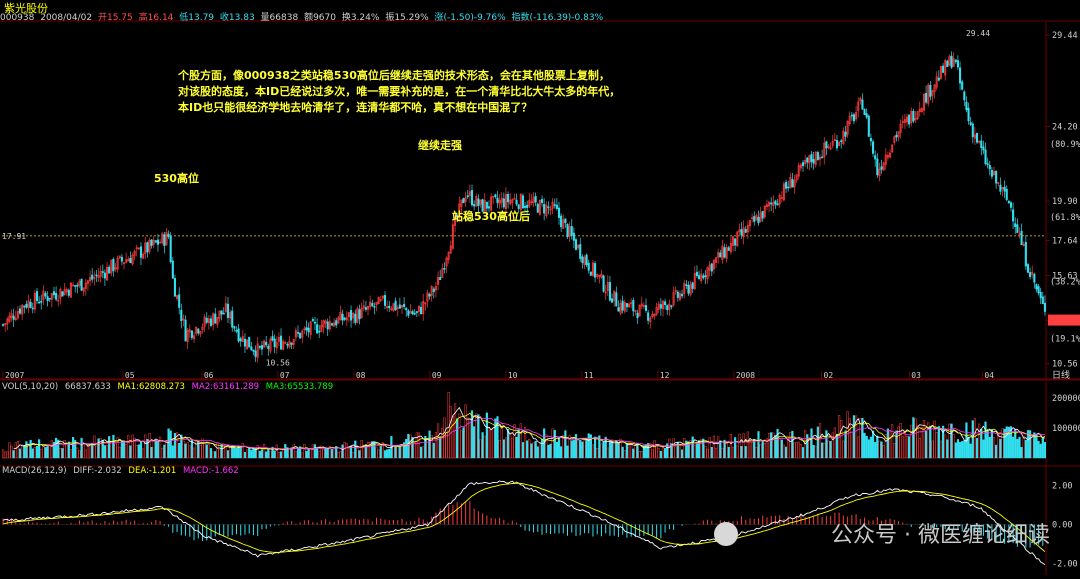 Image resolution: width=1080 pixels, height=579 pixels. I want to click on x-axis-unit: 日线, so click(1061, 375).